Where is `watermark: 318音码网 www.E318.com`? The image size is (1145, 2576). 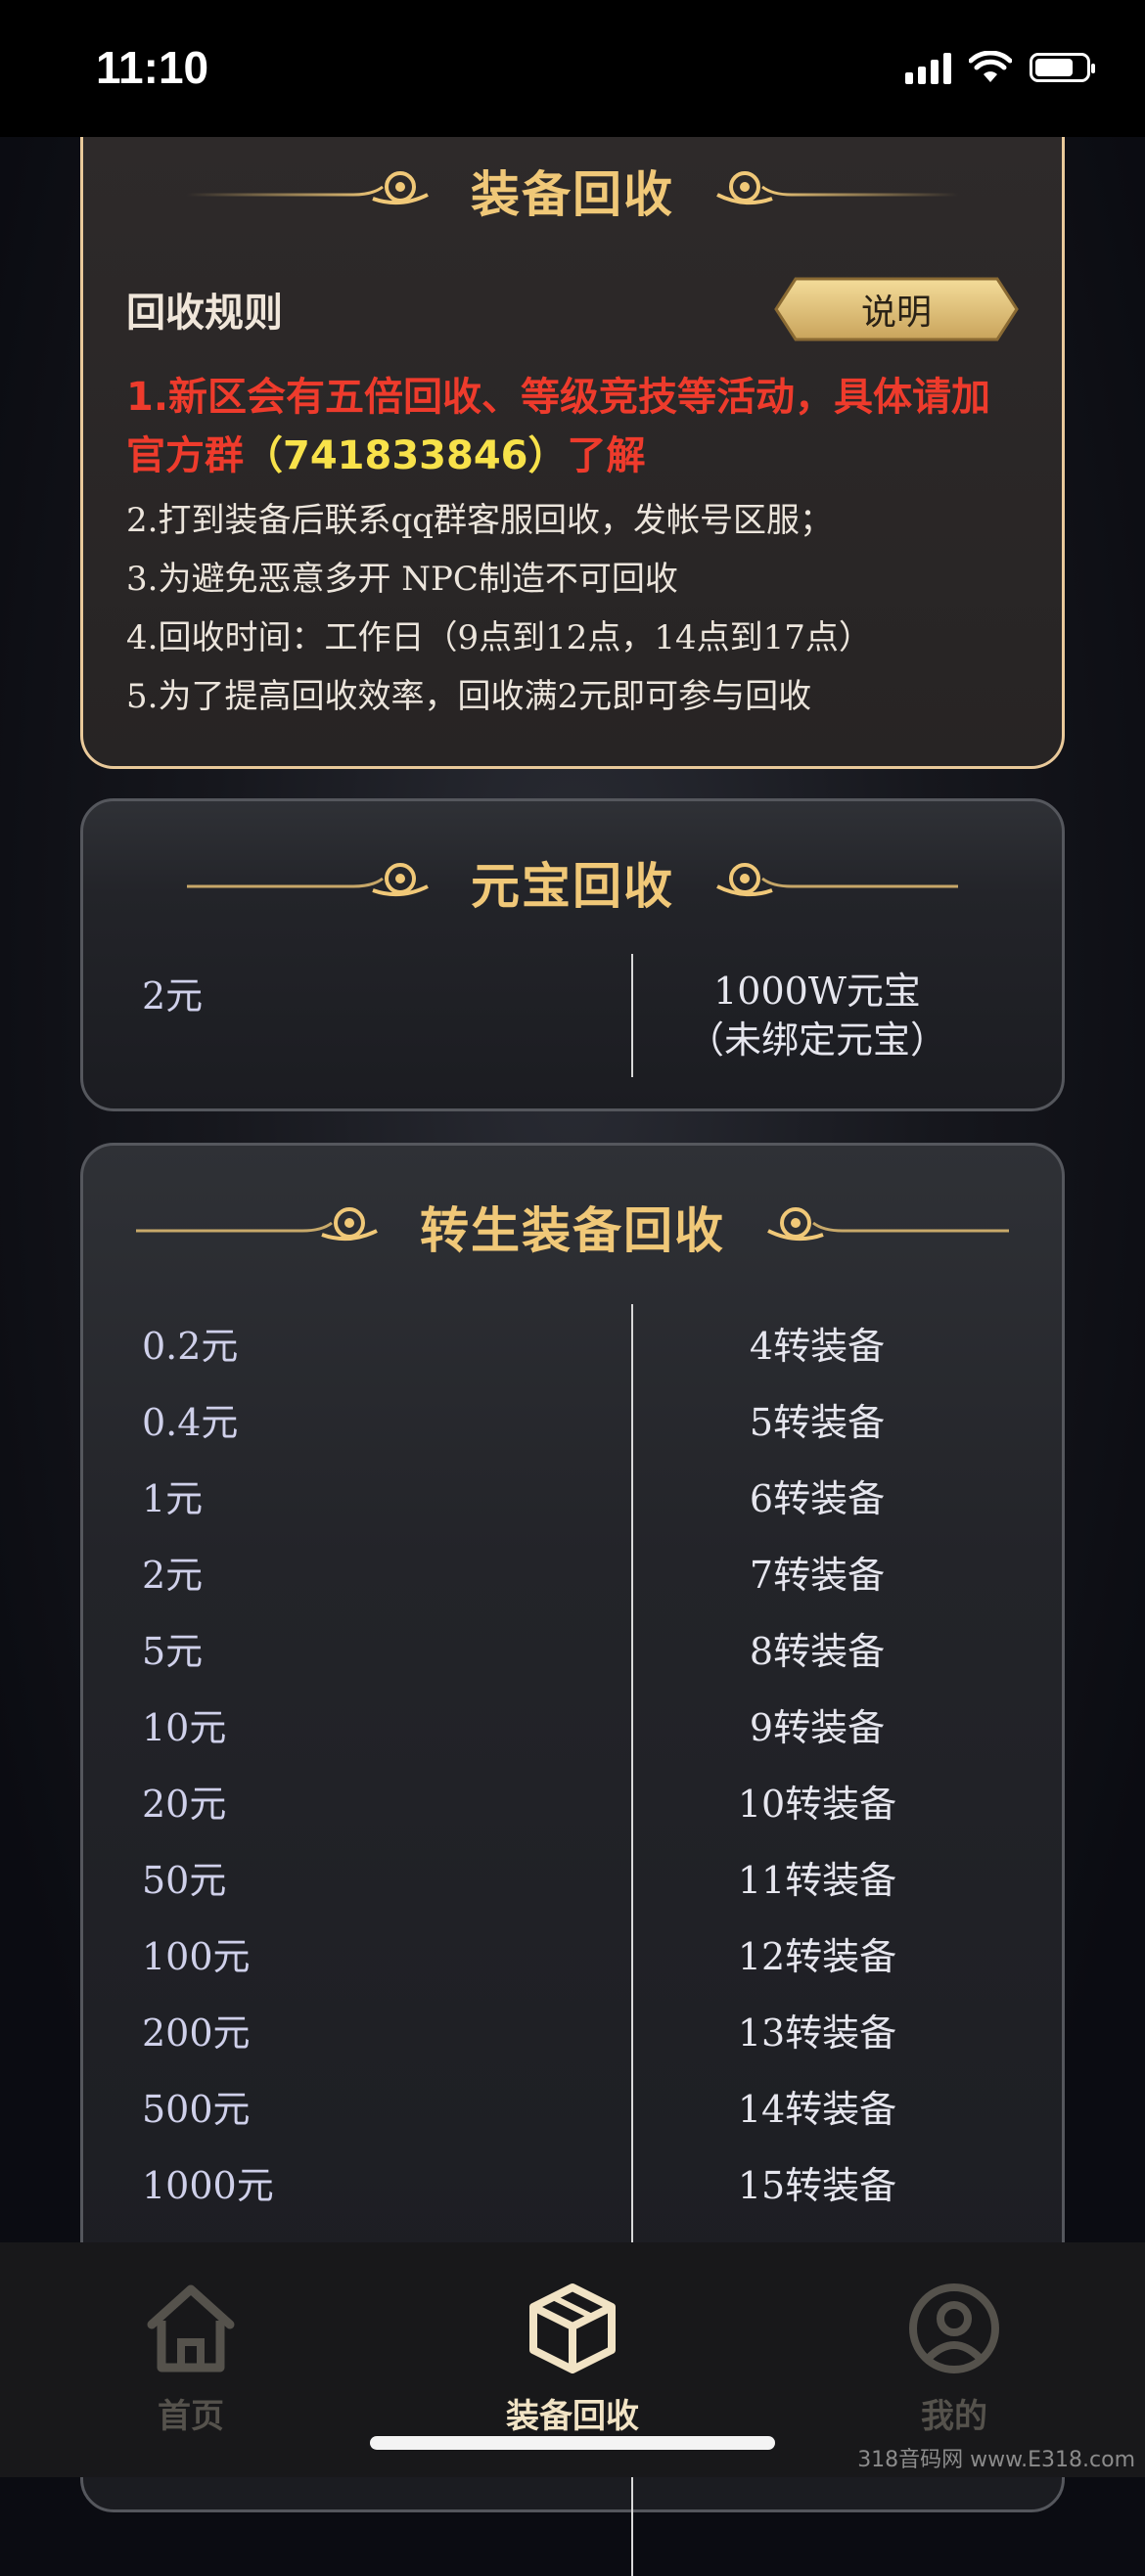 watermark: 318音码网 www.E318.com is located at coordinates (996, 2460).